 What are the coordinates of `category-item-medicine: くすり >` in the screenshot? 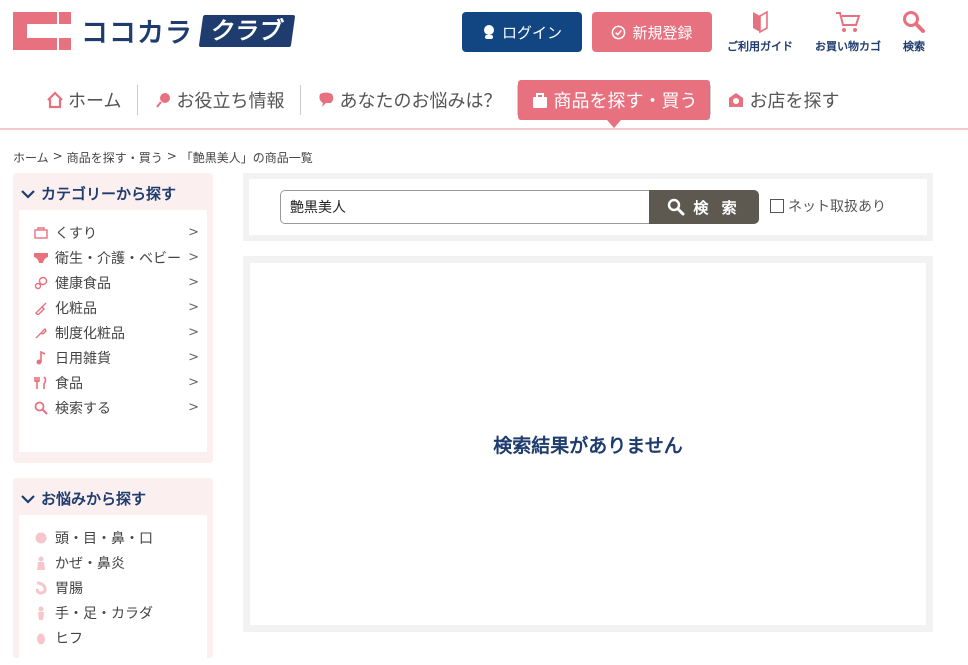 It's located at (116, 232).